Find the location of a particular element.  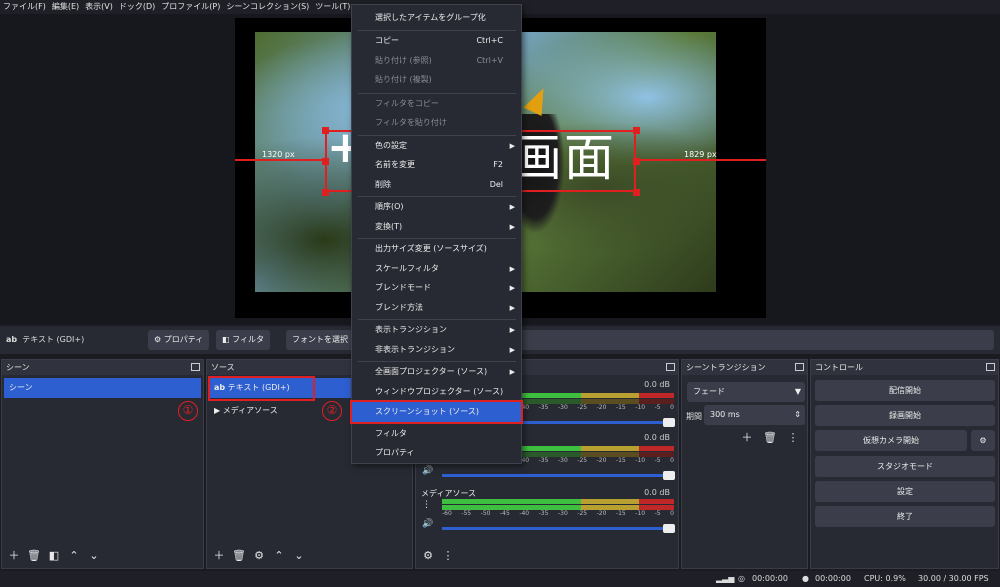

menu-edit: 編集(E) is located at coordinates (65, 7).